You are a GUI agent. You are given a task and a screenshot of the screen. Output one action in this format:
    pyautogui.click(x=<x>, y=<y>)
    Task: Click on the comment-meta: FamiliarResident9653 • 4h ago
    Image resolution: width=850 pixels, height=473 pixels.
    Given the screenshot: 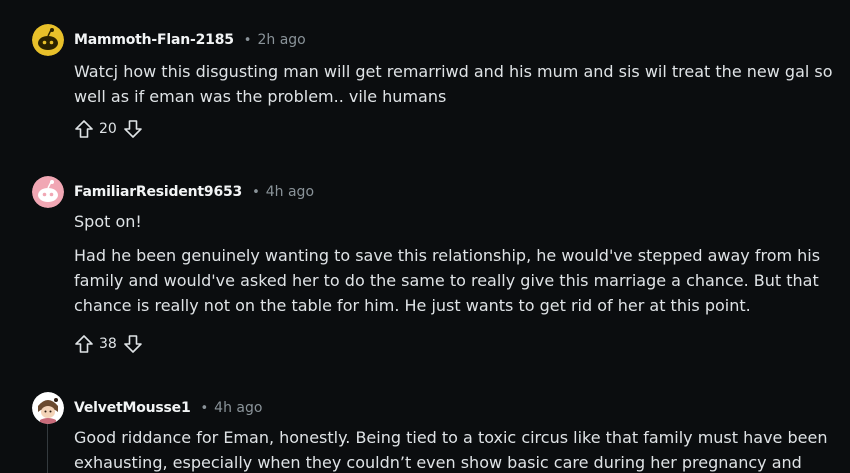 What is the action you would take?
    pyautogui.click(x=194, y=192)
    